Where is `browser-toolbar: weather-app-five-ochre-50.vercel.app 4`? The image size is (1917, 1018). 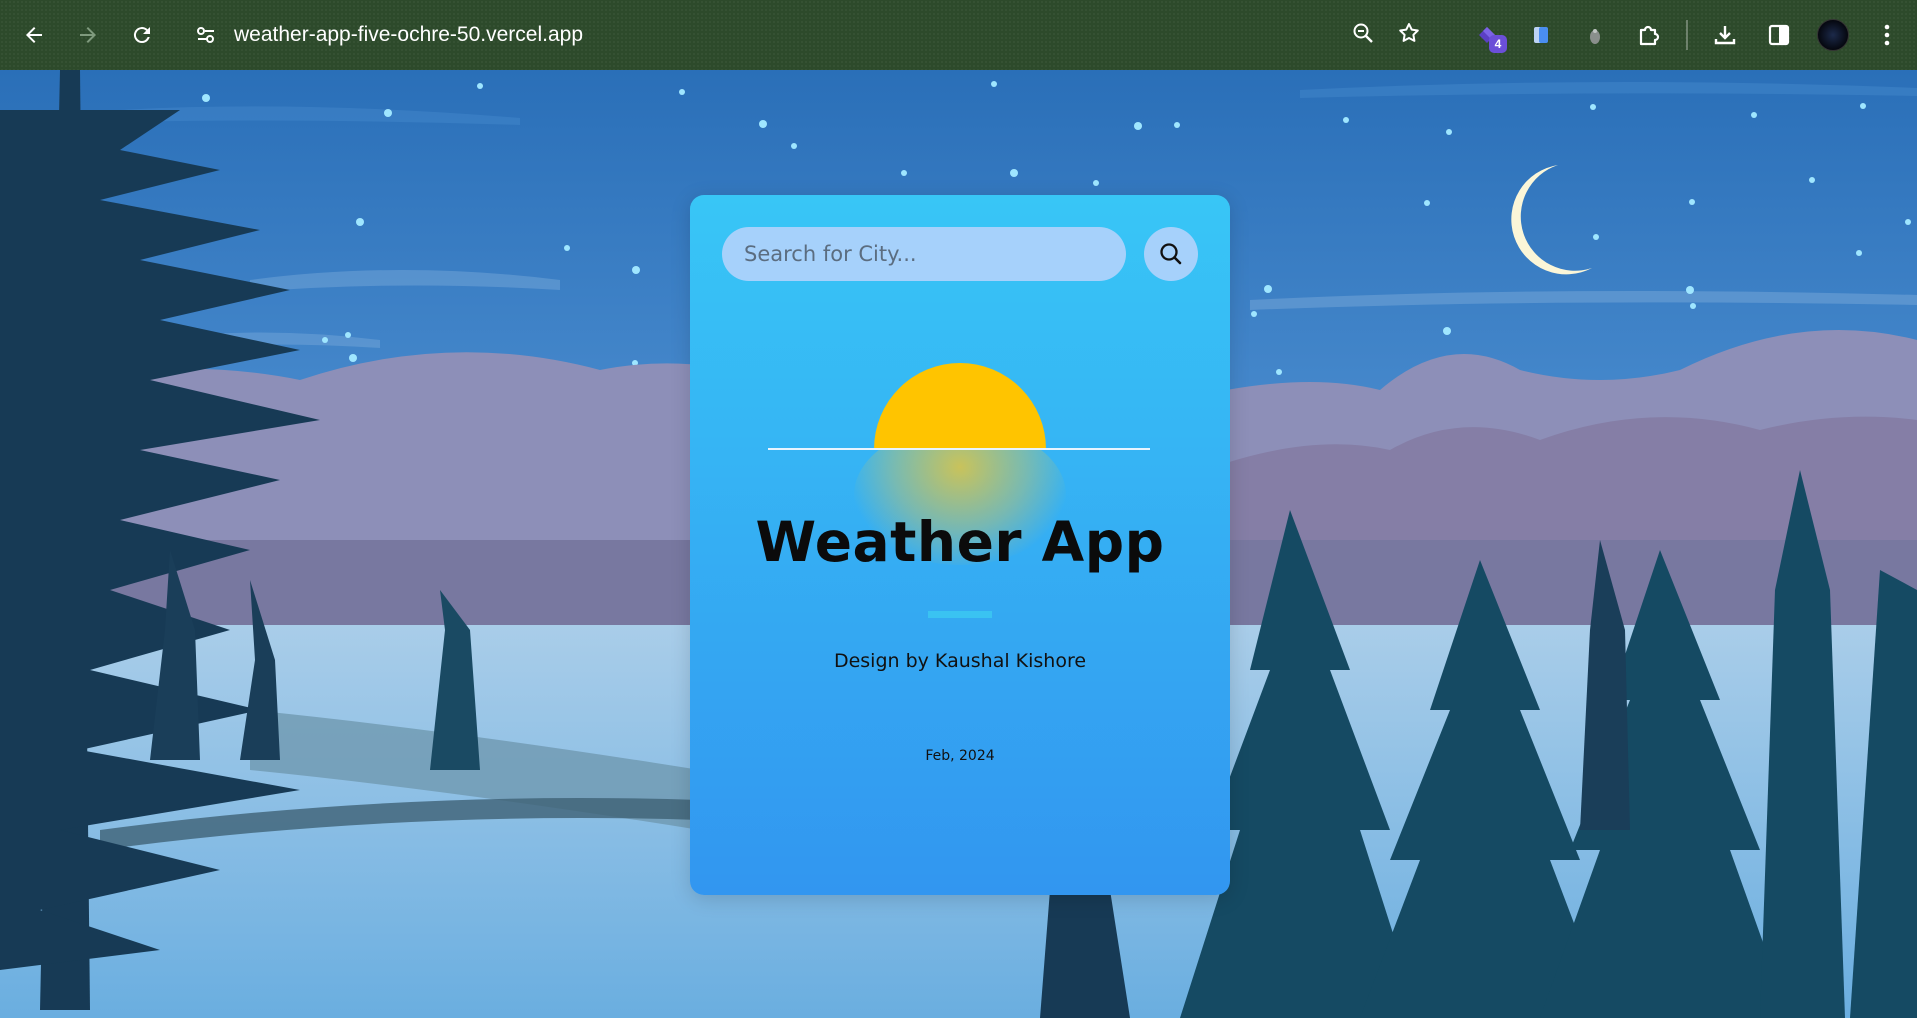 browser-toolbar: weather-app-five-ochre-50.vercel.app 4 is located at coordinates (958, 35).